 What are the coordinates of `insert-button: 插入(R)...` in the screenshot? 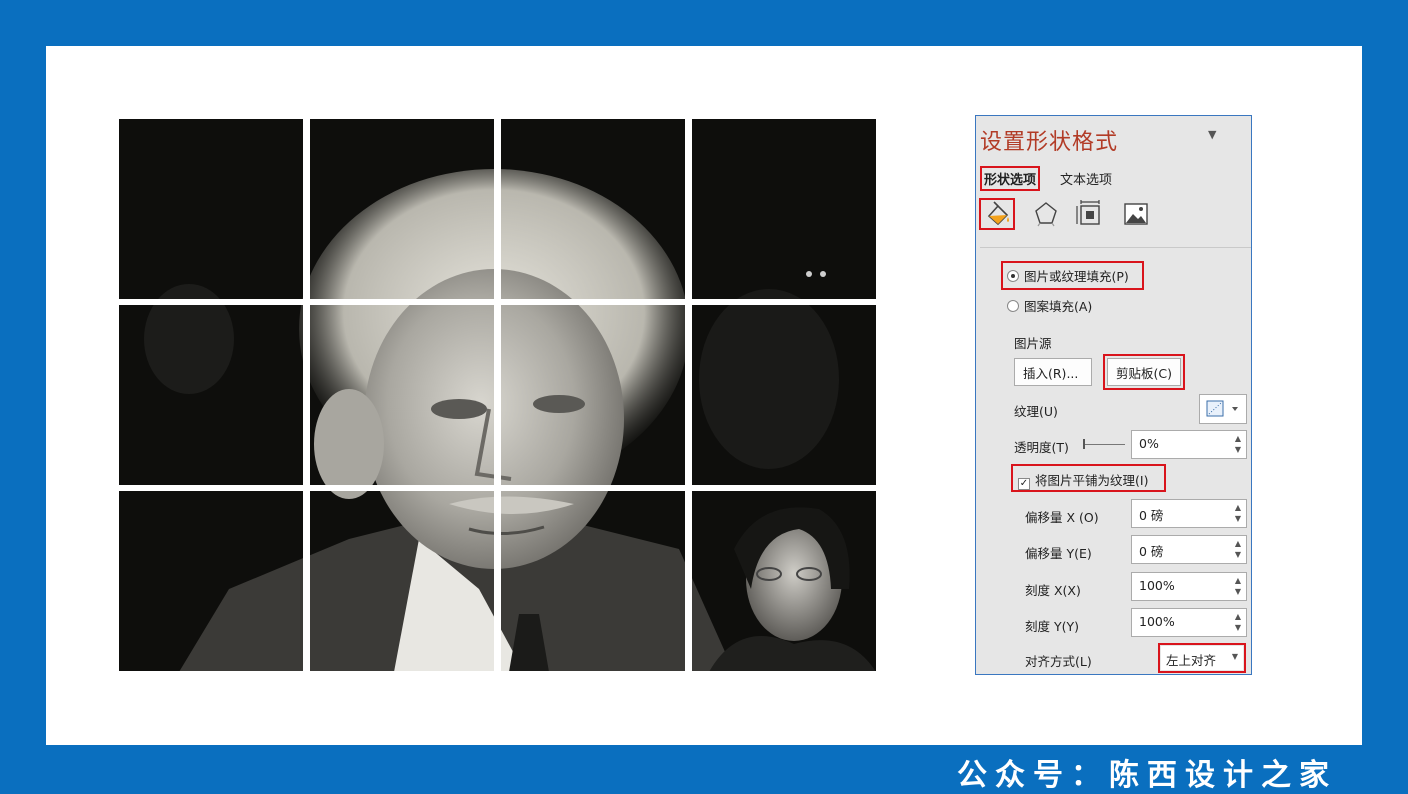 It's located at (1053, 372).